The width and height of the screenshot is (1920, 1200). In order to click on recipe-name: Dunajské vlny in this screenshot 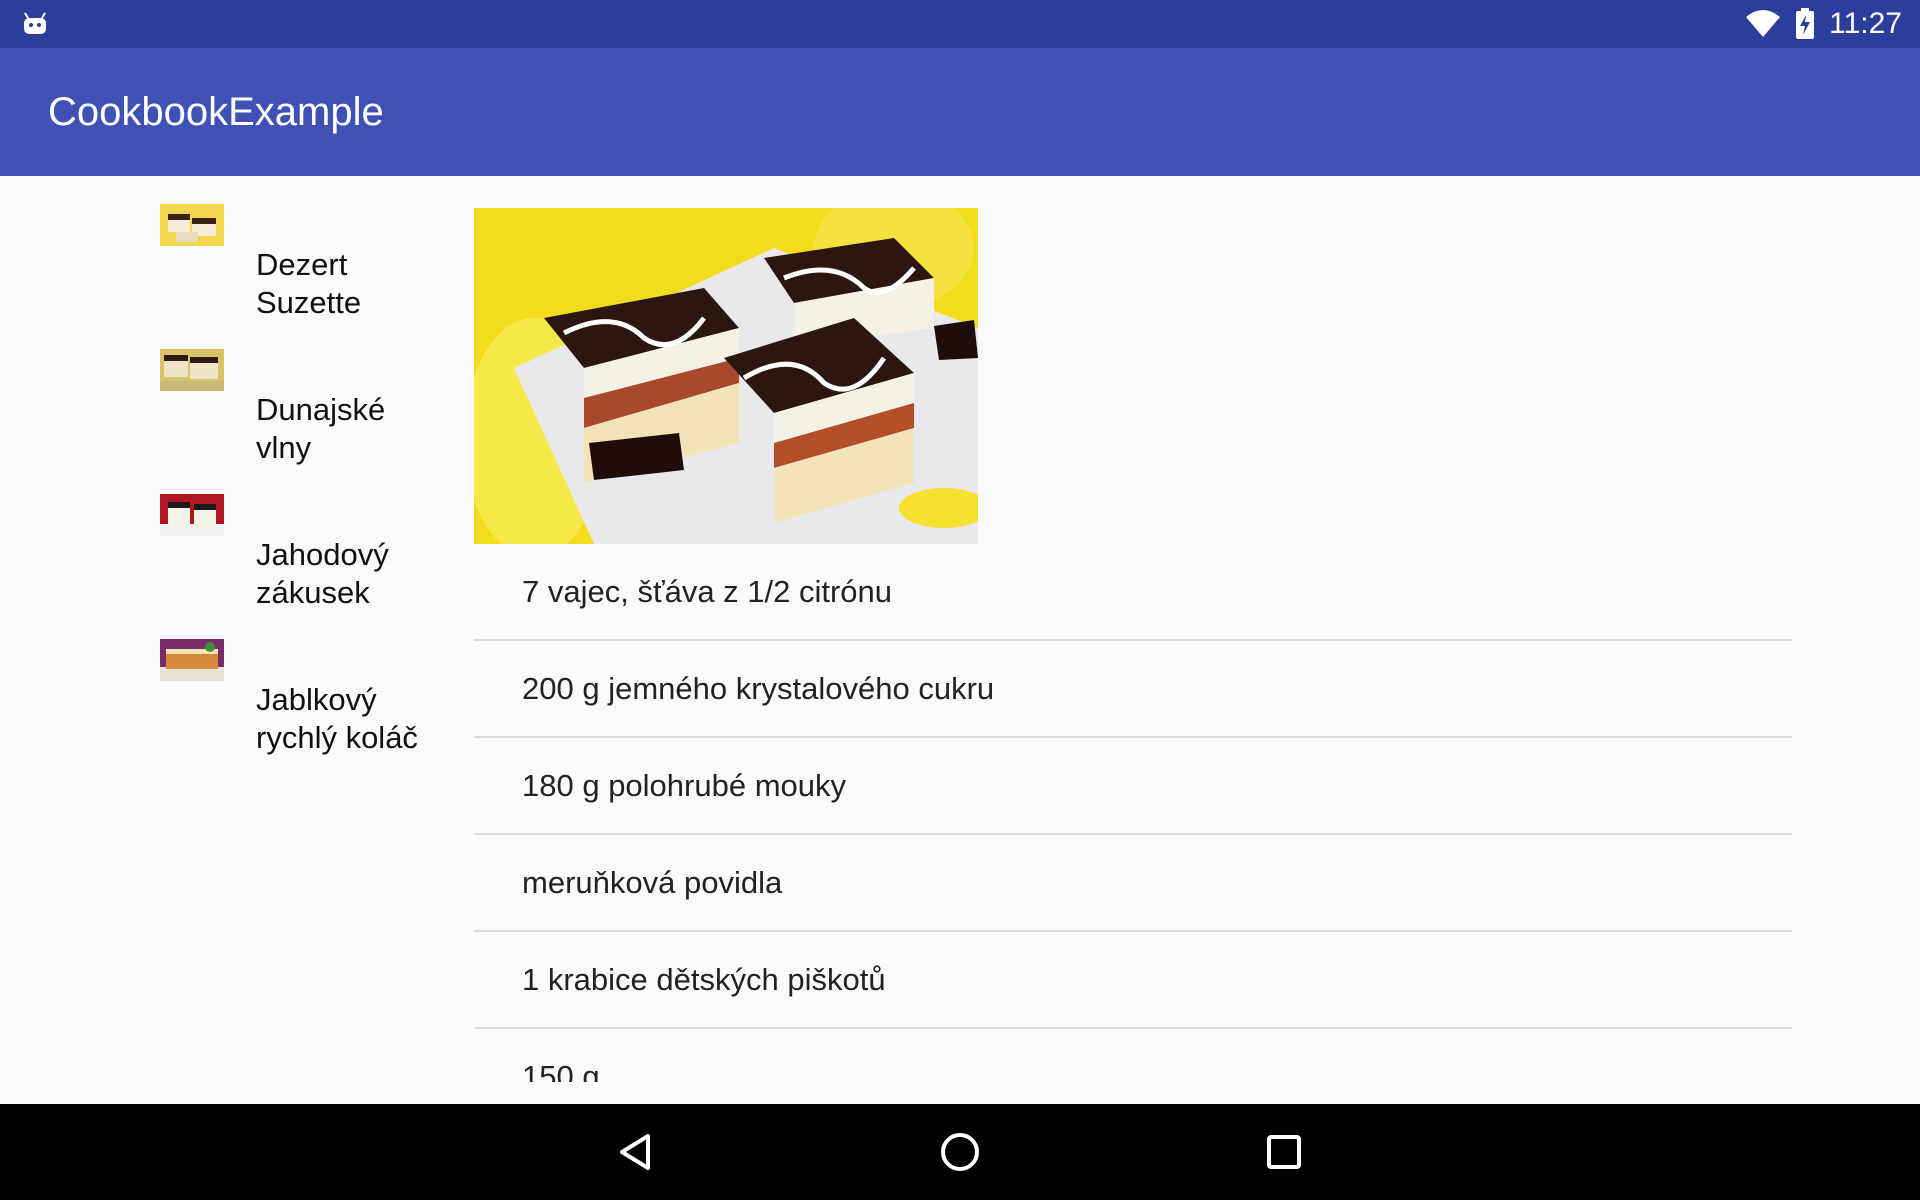, I will do `click(321, 428)`.